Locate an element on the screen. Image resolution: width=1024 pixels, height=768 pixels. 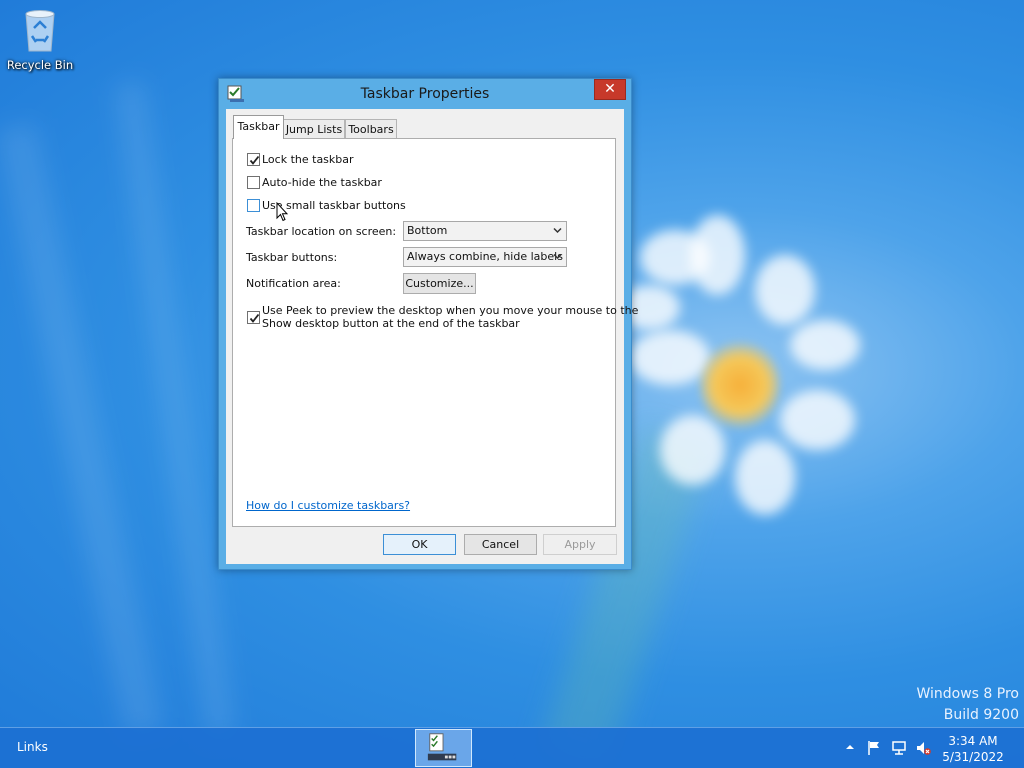
help-link: How do I customize taskbars? is located at coordinates (328, 505).